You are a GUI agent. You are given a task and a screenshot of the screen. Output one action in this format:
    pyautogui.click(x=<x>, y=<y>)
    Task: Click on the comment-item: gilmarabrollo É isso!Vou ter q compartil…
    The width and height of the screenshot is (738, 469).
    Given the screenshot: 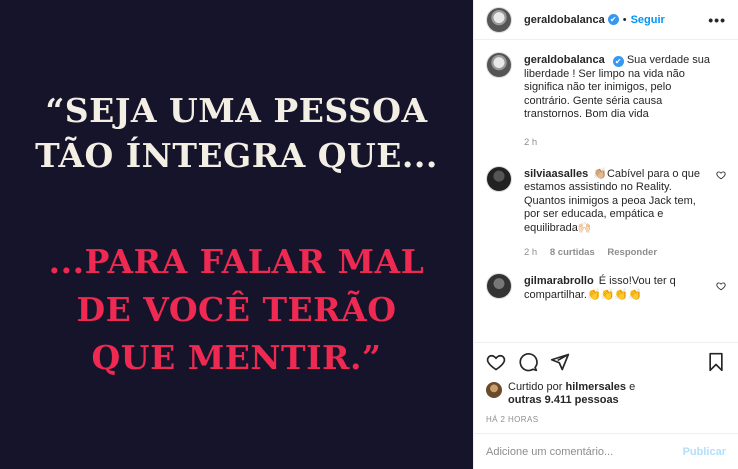 What is the action you would take?
    pyautogui.click(x=606, y=287)
    